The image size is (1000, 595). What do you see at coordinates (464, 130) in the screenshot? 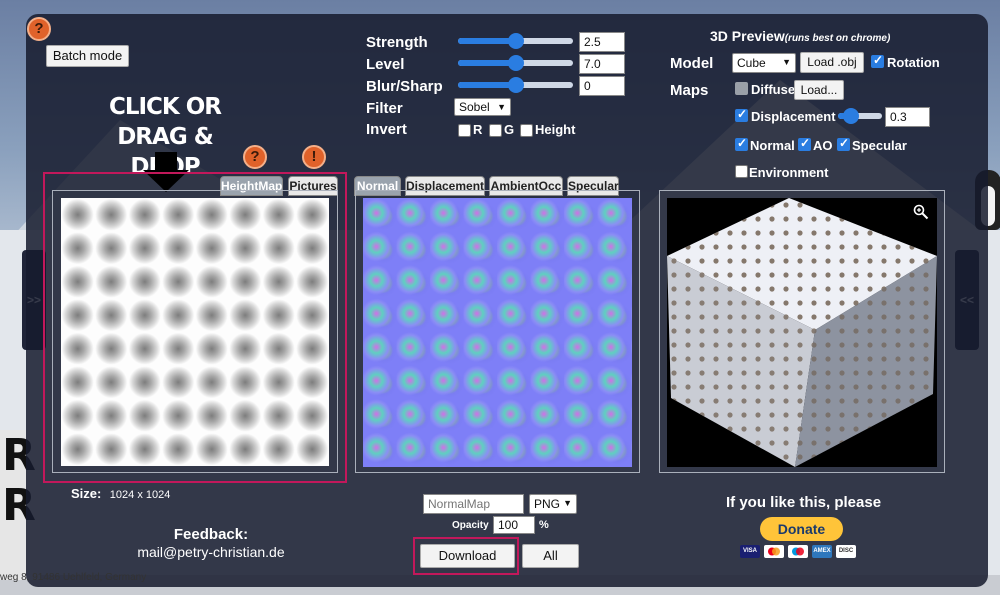
I see `invert-r-checkbox` at bounding box center [464, 130].